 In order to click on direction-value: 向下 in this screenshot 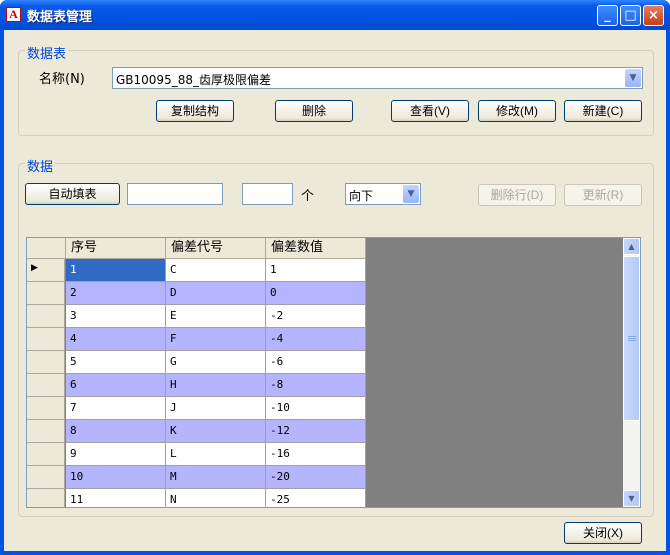, I will do `click(361, 196)`.